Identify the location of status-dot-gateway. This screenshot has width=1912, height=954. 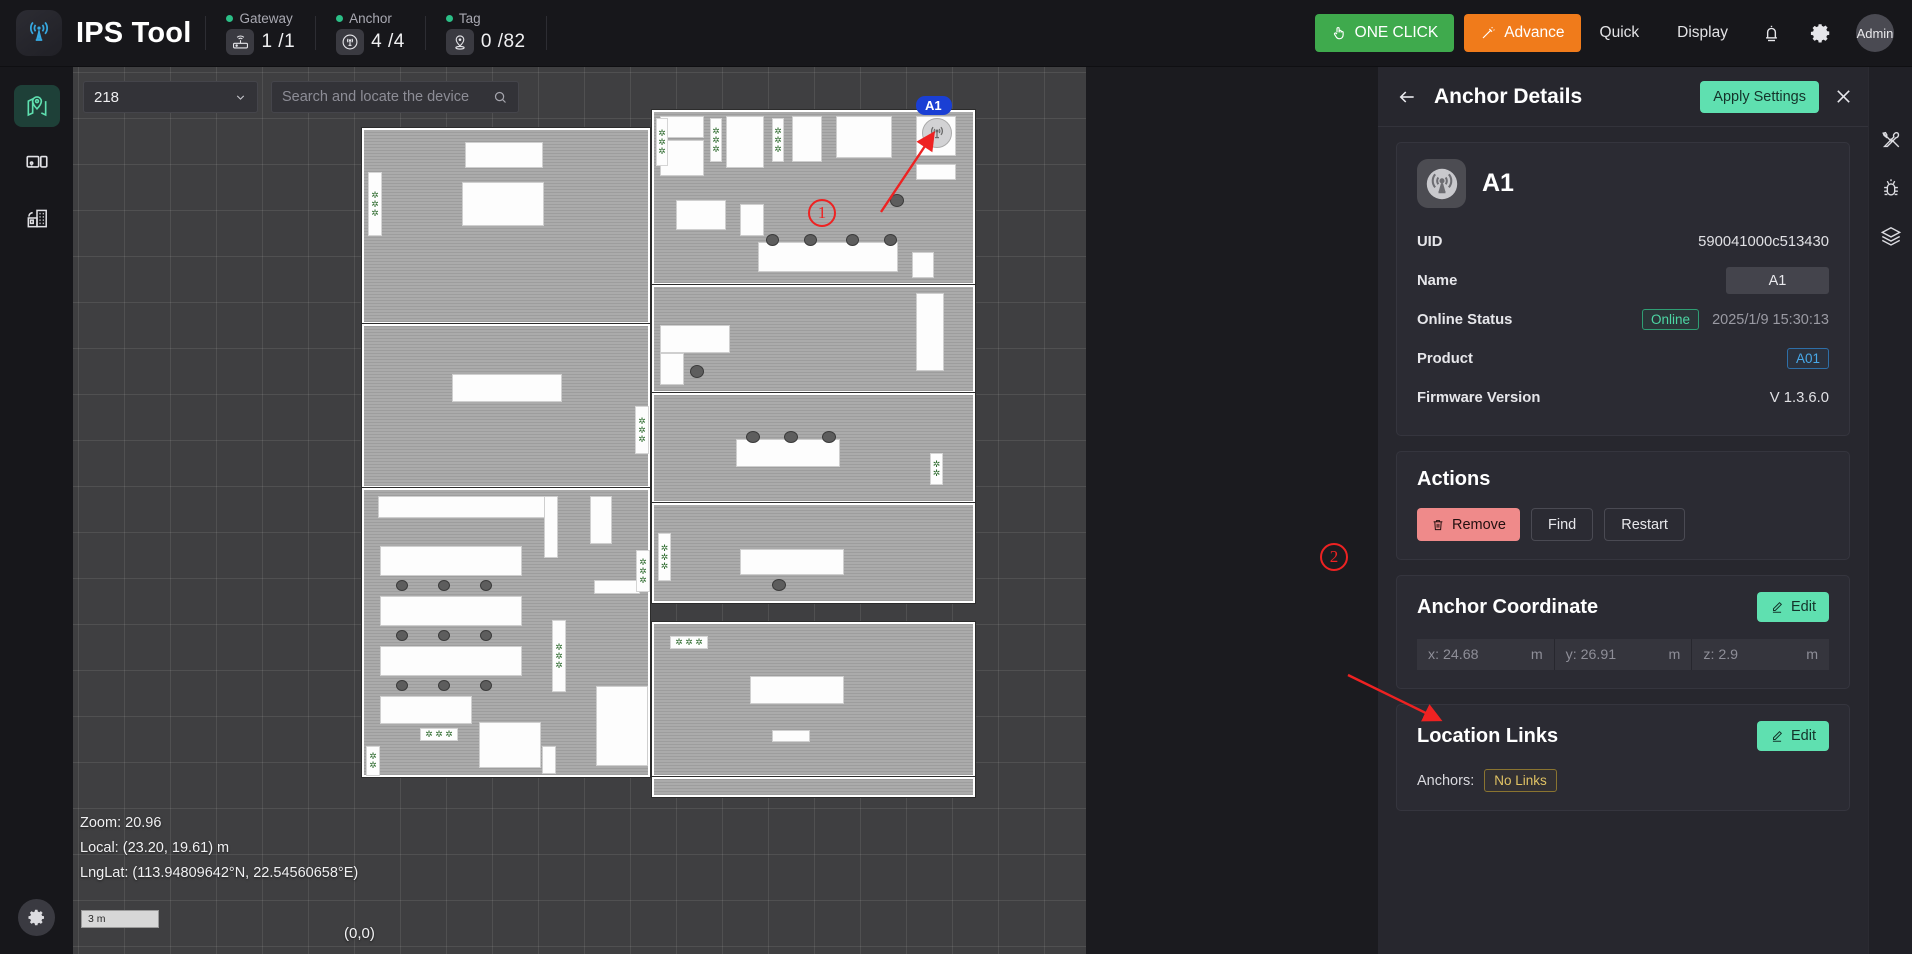
(230, 18).